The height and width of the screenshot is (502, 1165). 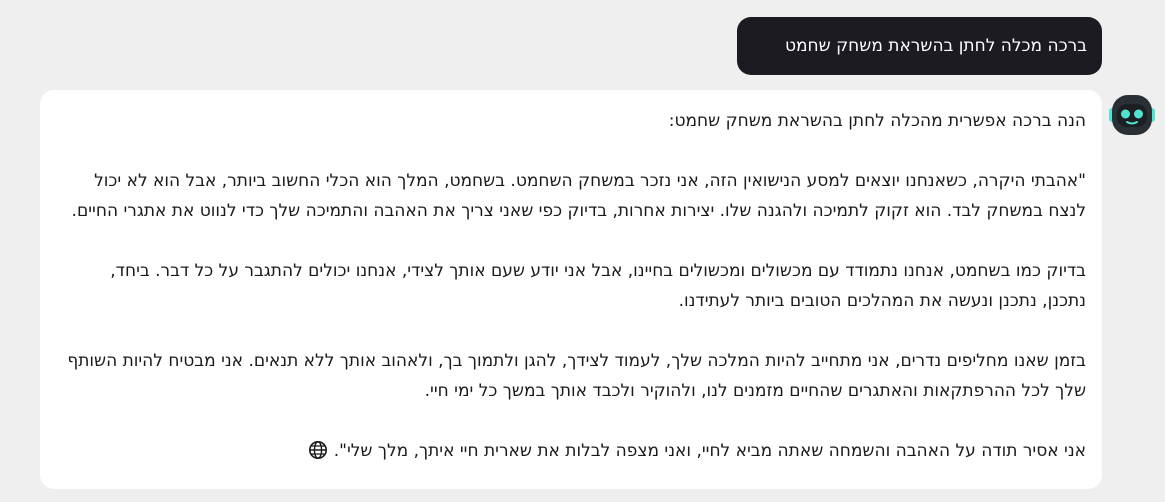 I want to click on robot-avatar-icon, so click(x=1132, y=115).